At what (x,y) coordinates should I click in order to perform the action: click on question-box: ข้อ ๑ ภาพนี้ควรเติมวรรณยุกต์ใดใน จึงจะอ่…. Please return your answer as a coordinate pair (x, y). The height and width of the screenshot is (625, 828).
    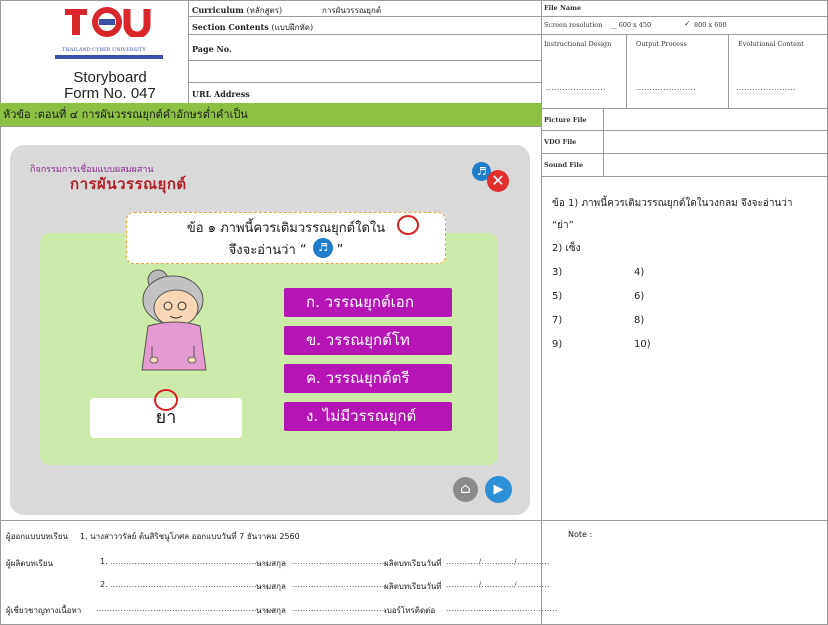
    Looking at the image, I should click on (286, 238).